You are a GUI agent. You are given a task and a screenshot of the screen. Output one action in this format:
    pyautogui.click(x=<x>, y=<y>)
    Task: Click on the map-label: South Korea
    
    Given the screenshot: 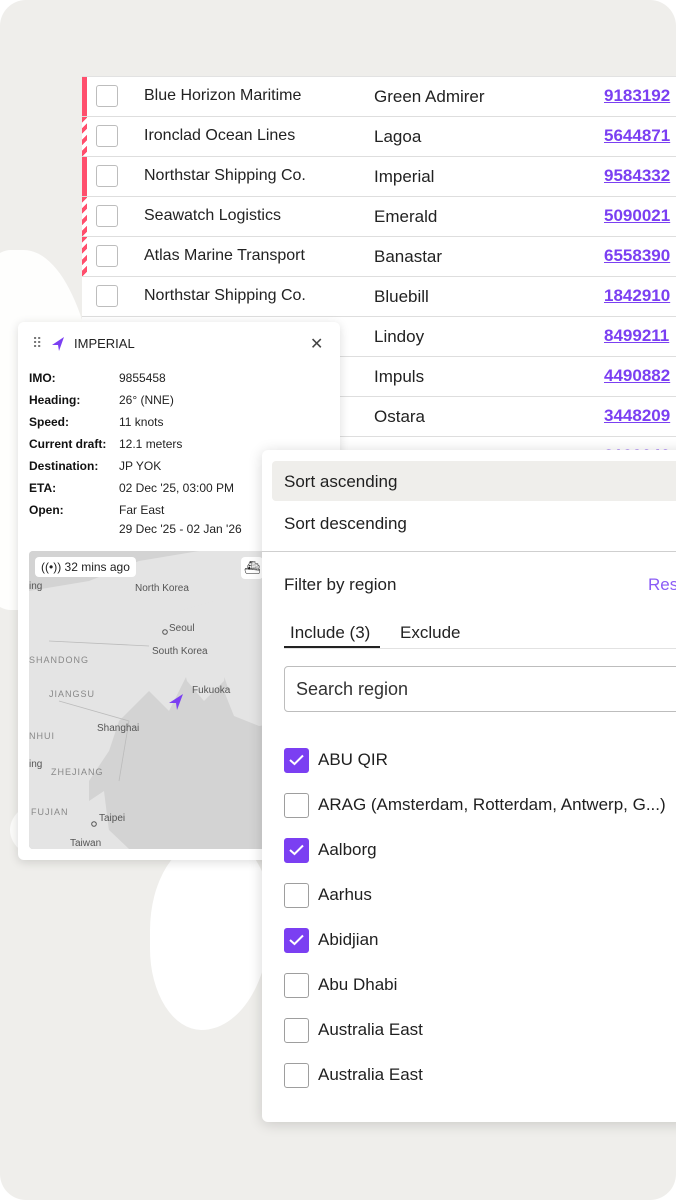 What is the action you would take?
    pyautogui.click(x=180, y=651)
    